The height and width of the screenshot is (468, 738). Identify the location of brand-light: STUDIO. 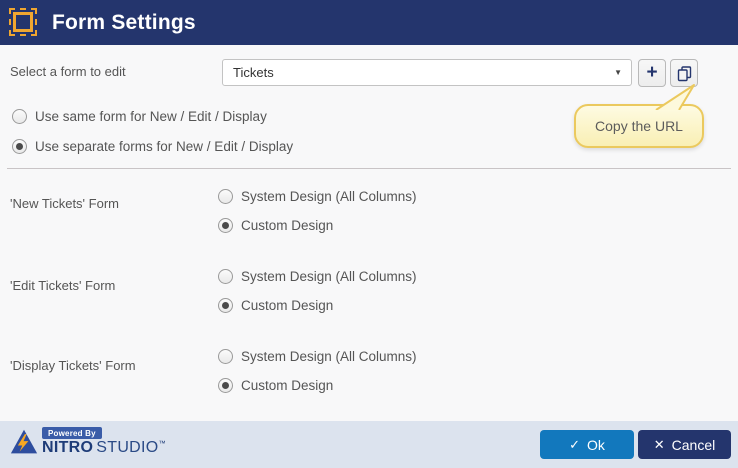
(127, 447).